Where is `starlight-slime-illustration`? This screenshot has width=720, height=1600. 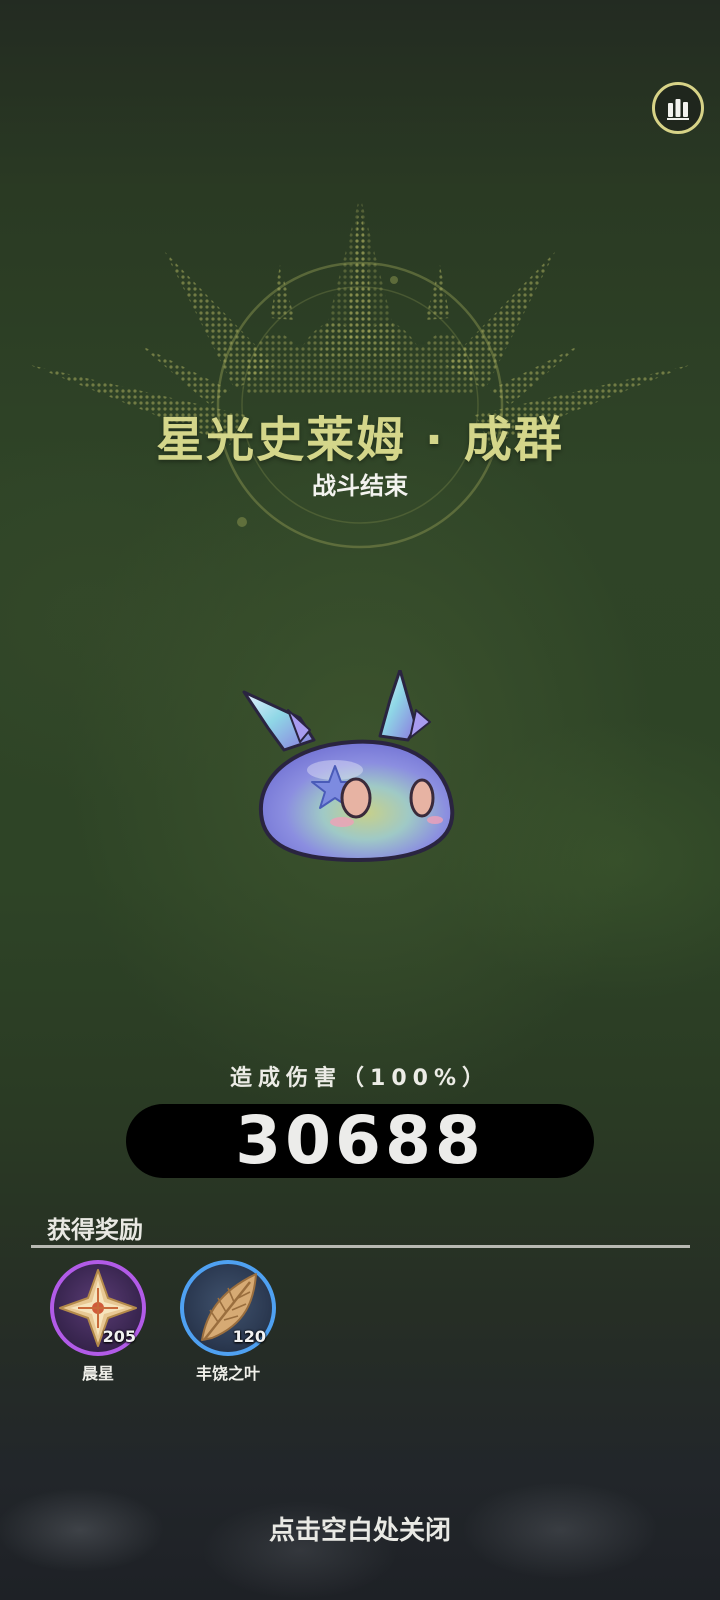 starlight-slime-illustration is located at coordinates (348, 766).